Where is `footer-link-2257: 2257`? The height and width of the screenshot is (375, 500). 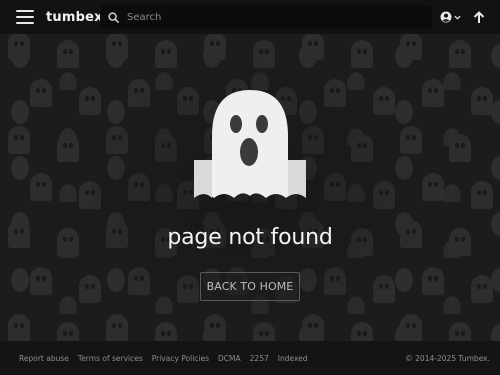 footer-link-2257: 2257 is located at coordinates (259, 358).